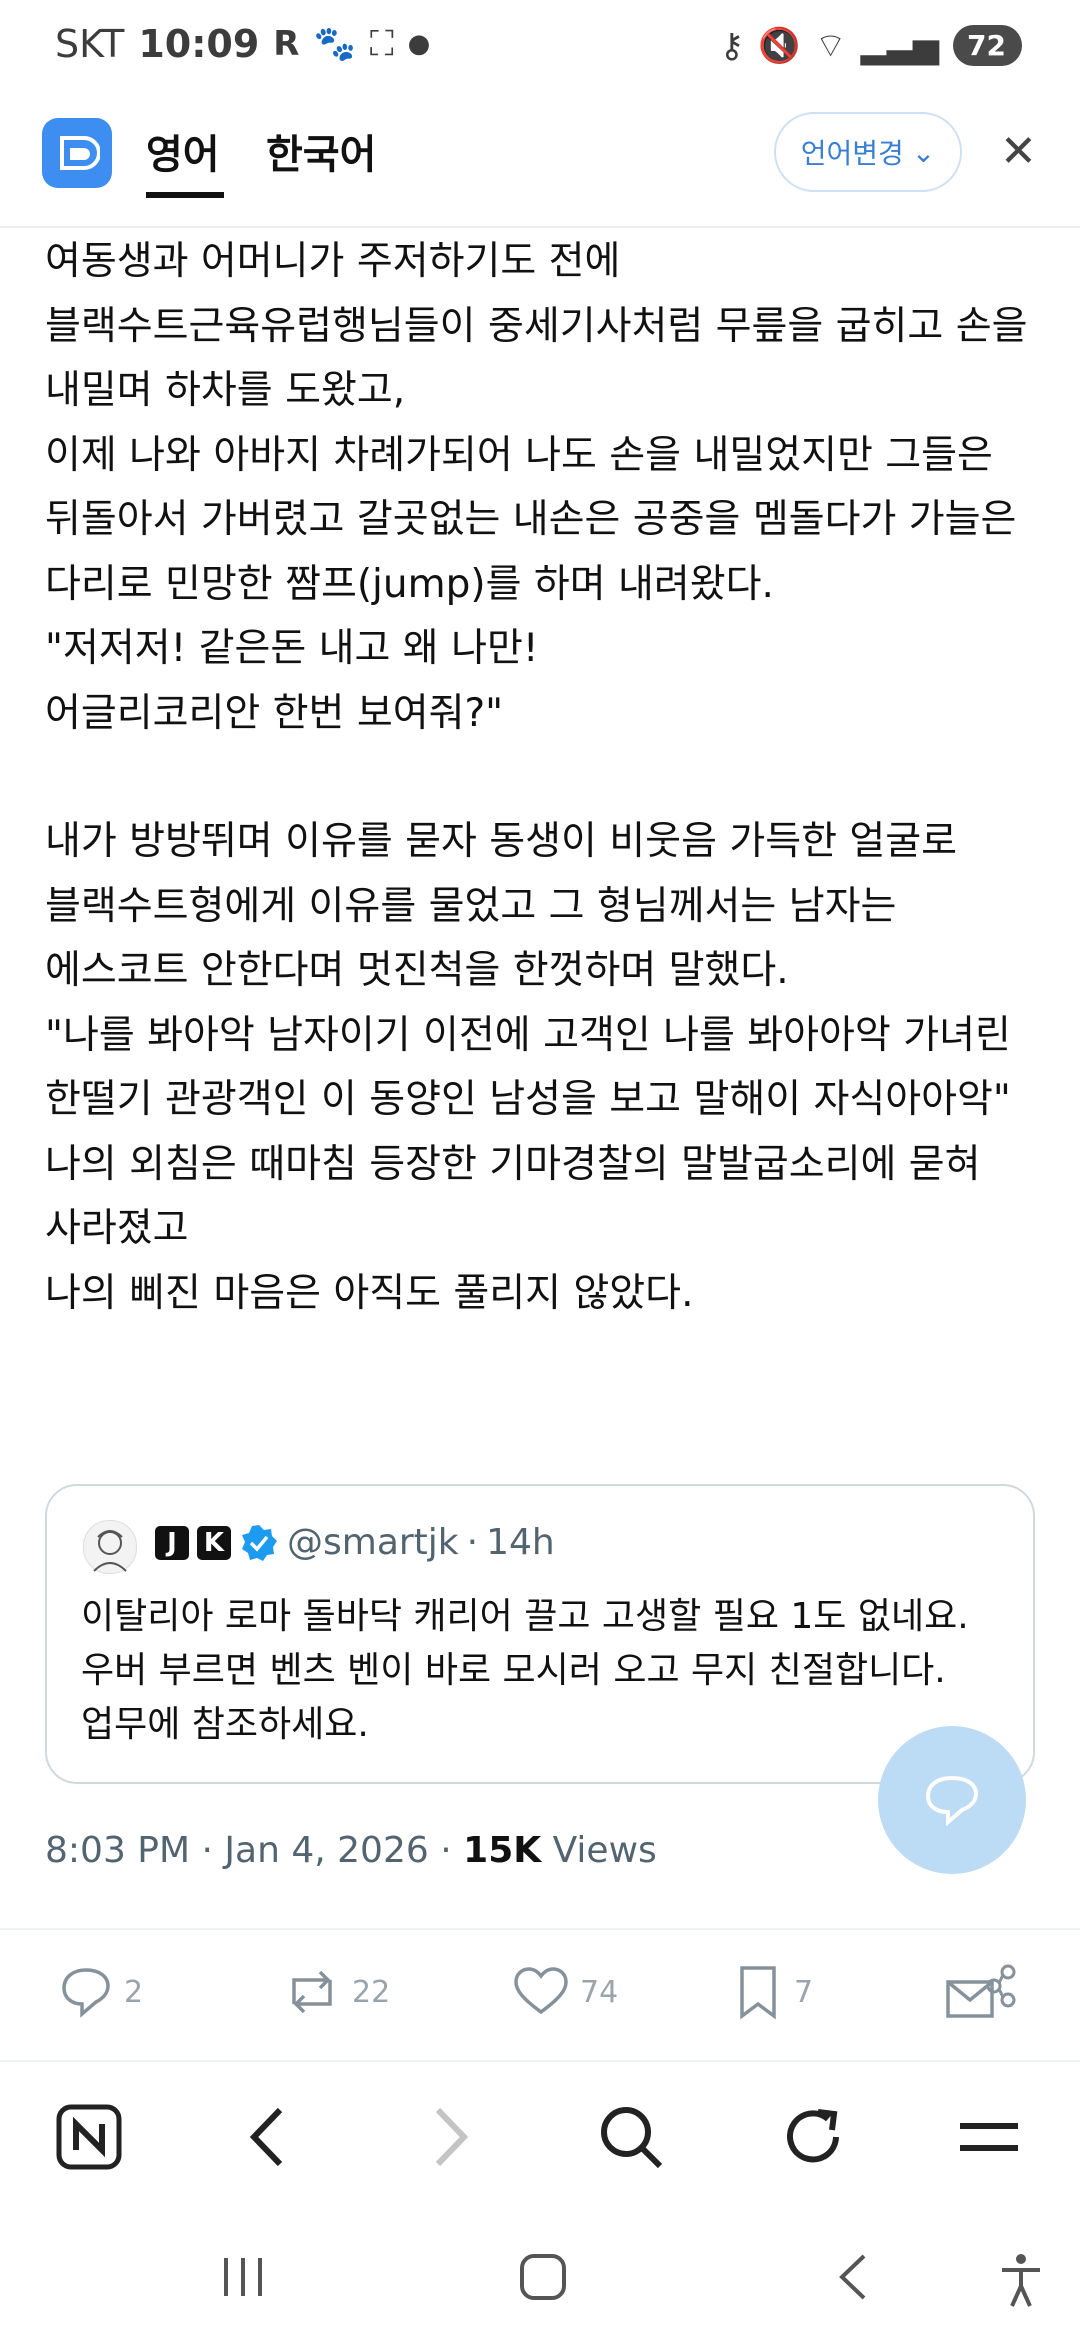 The width and height of the screenshot is (1080, 2340). Describe the element at coordinates (981, 1991) in the screenshot. I see `share-icon` at that location.